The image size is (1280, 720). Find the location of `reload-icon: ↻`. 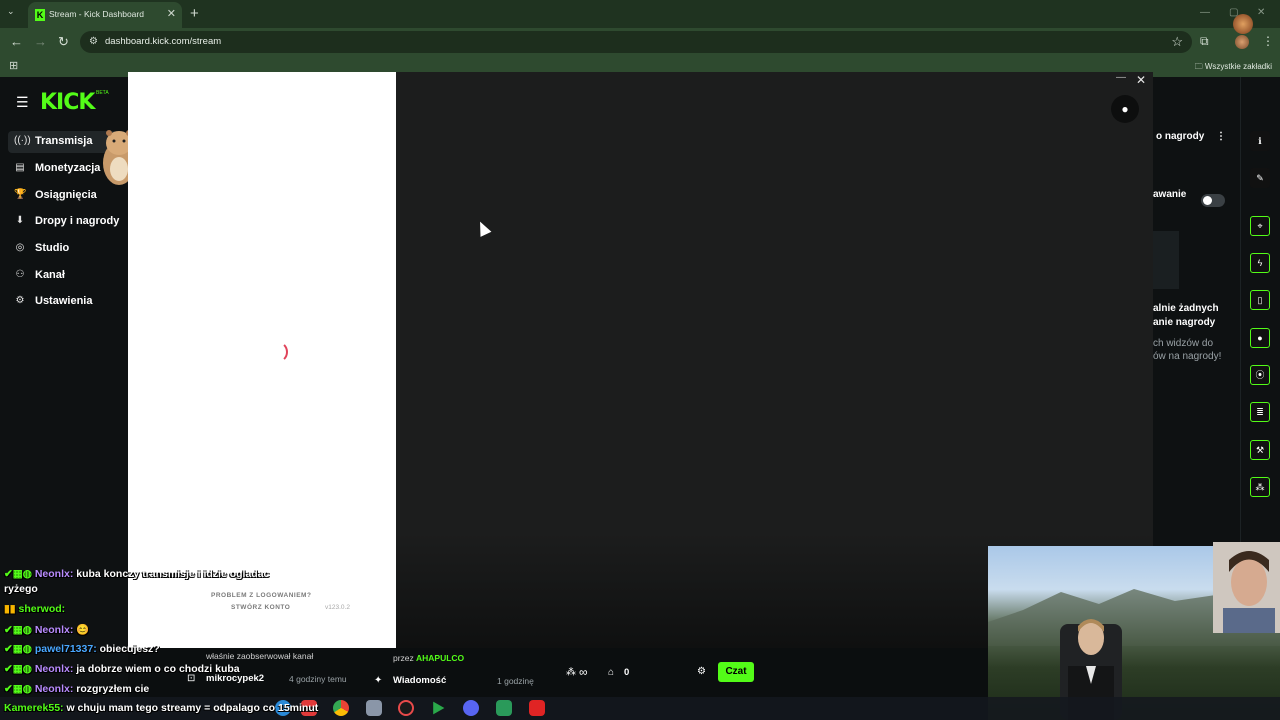

reload-icon: ↻ is located at coordinates (63, 42).